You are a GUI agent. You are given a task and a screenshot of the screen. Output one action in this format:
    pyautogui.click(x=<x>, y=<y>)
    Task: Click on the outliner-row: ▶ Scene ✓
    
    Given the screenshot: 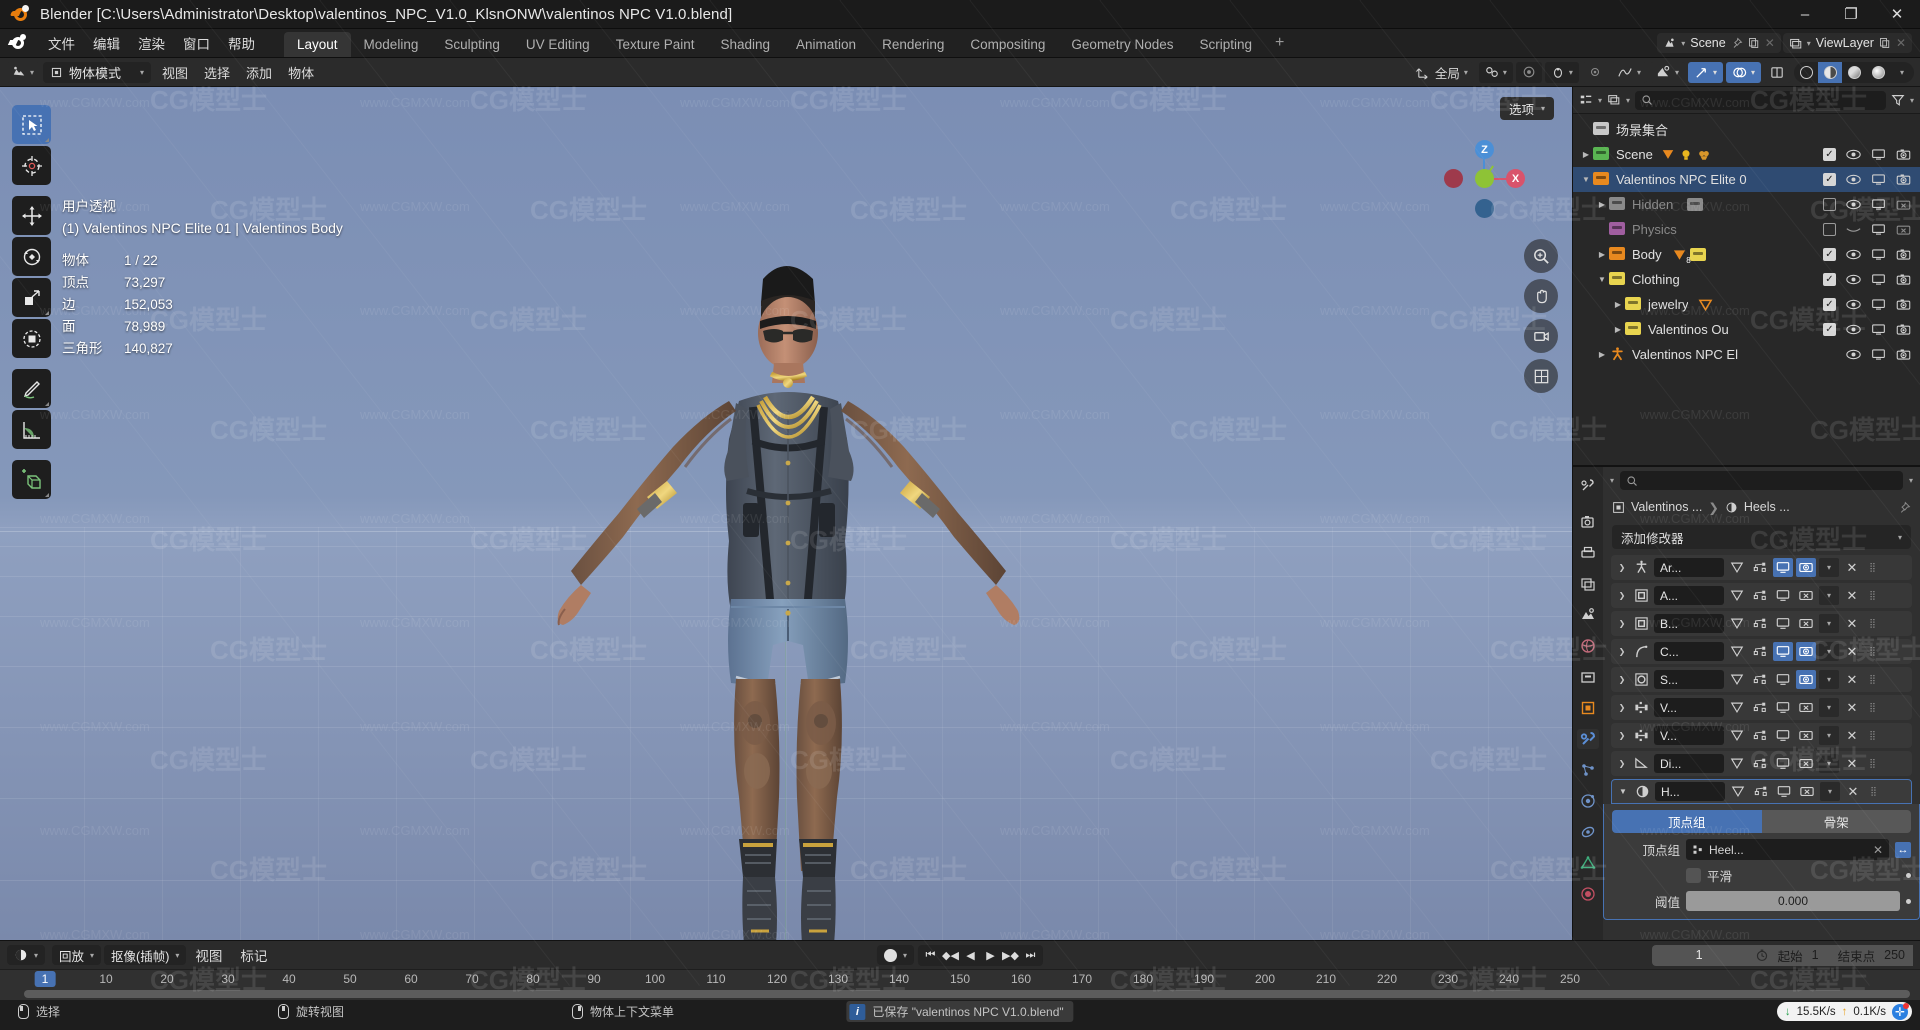 What is the action you would take?
    pyautogui.click(x=1746, y=154)
    